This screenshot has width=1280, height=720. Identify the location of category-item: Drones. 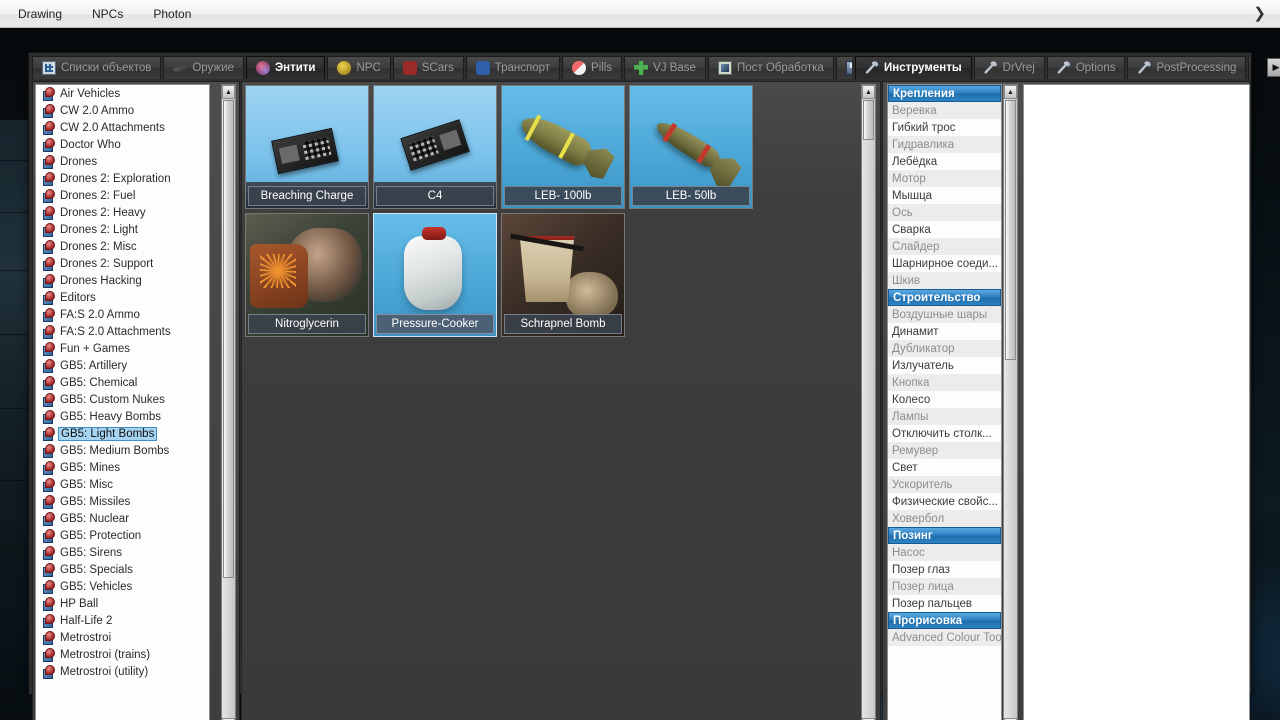
(122, 161).